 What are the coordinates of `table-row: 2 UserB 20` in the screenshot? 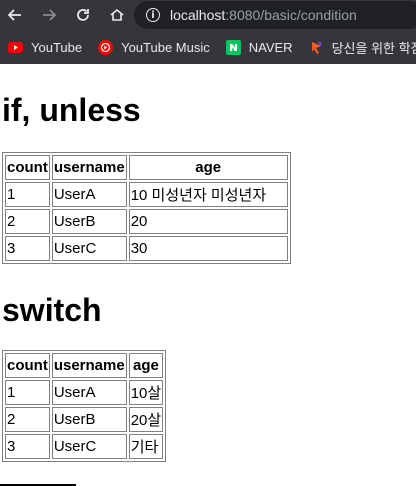 It's located at (146, 221).